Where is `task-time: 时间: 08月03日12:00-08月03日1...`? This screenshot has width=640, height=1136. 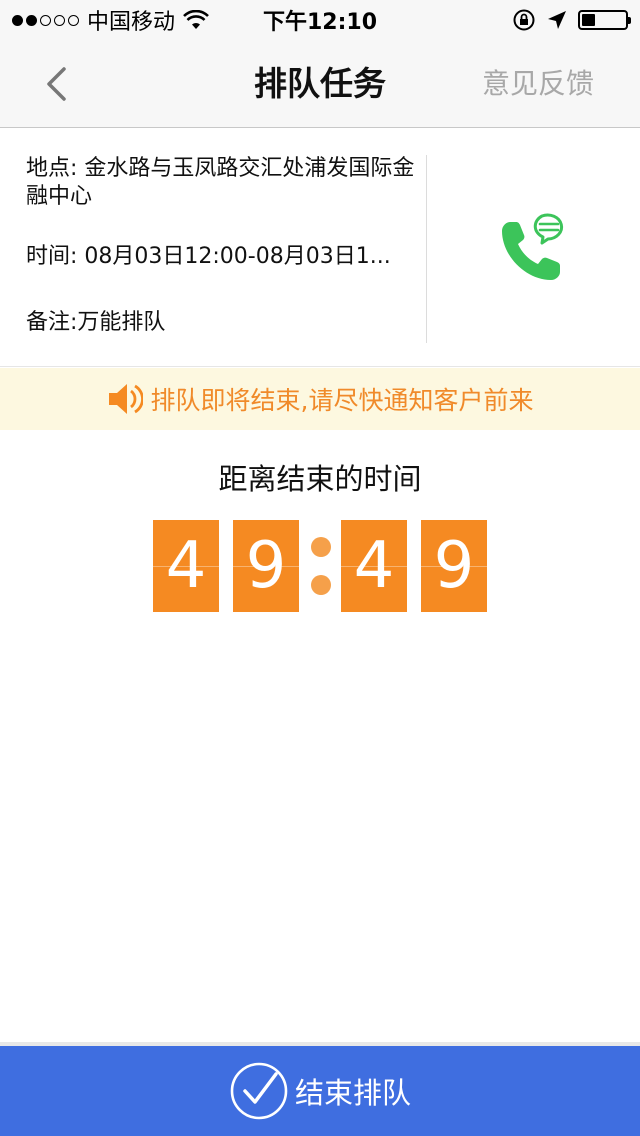 task-time: 时间: 08月03日12:00-08月03日1... is located at coordinates (208, 256).